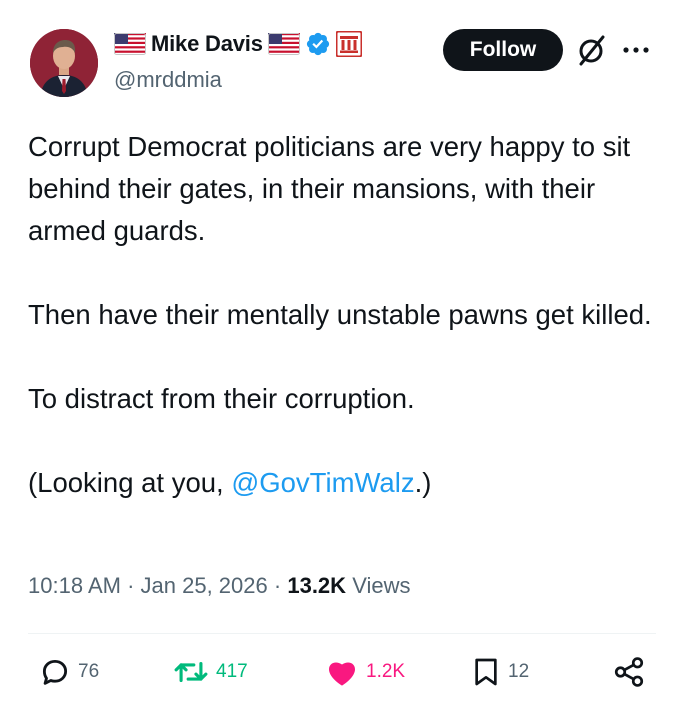 The height and width of the screenshot is (720, 684). Describe the element at coordinates (364, 672) in the screenshot. I see `like-button: 1.2K` at that location.